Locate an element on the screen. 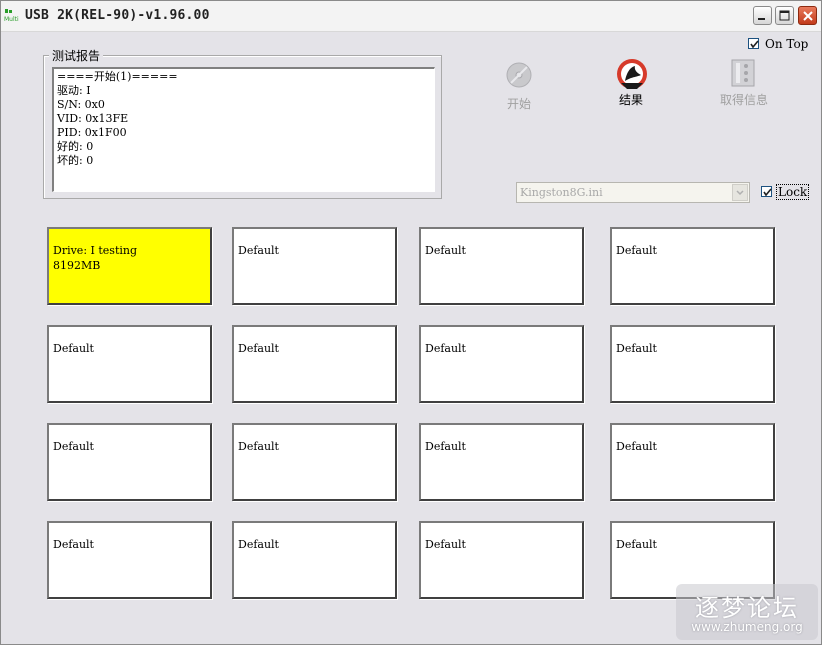  watermark: 逐梦论坛 www.zhumeng.org is located at coordinates (747, 612).